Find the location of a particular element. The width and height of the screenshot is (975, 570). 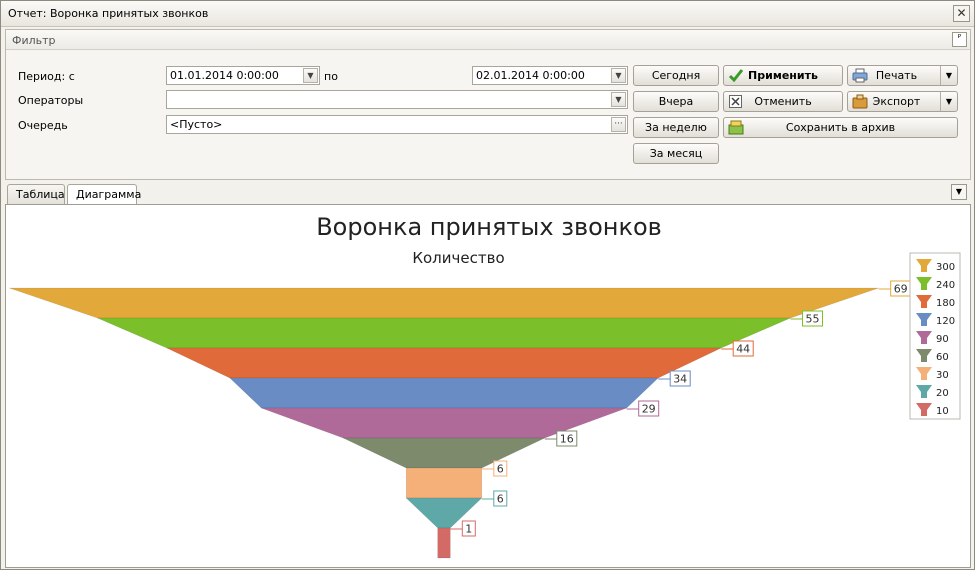

export-button: Экспорт ▼ is located at coordinates (902, 101).